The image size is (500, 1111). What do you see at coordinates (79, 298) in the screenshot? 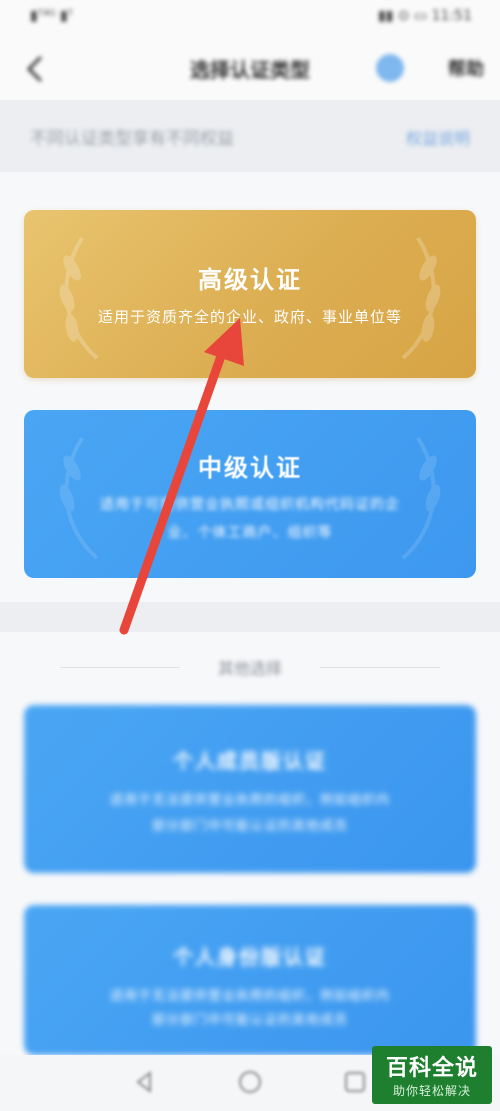
I see `laurel-left-icon` at bounding box center [79, 298].